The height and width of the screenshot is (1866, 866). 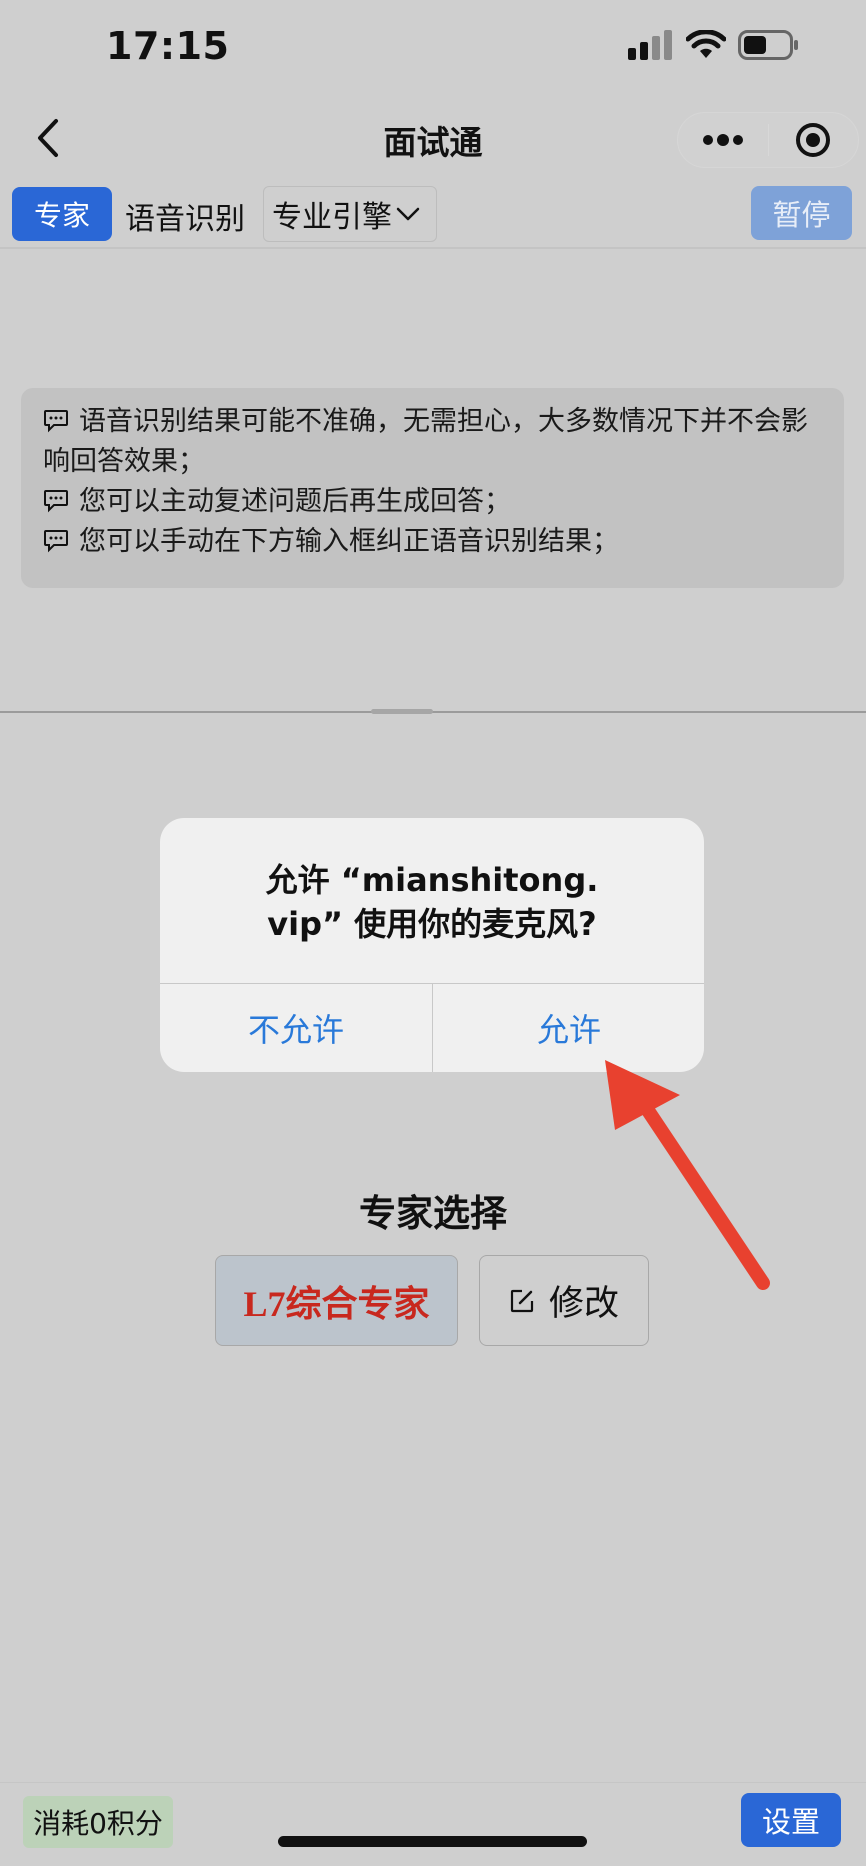 I want to click on edit-expert-button: 修改, so click(x=564, y=1300).